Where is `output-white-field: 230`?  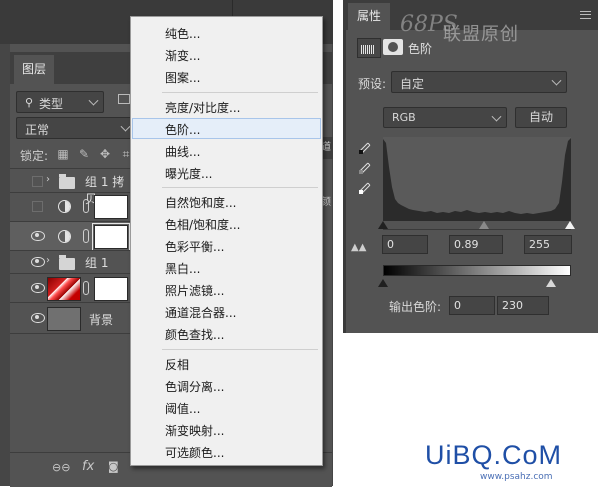 output-white-field: 230 is located at coordinates (523, 305).